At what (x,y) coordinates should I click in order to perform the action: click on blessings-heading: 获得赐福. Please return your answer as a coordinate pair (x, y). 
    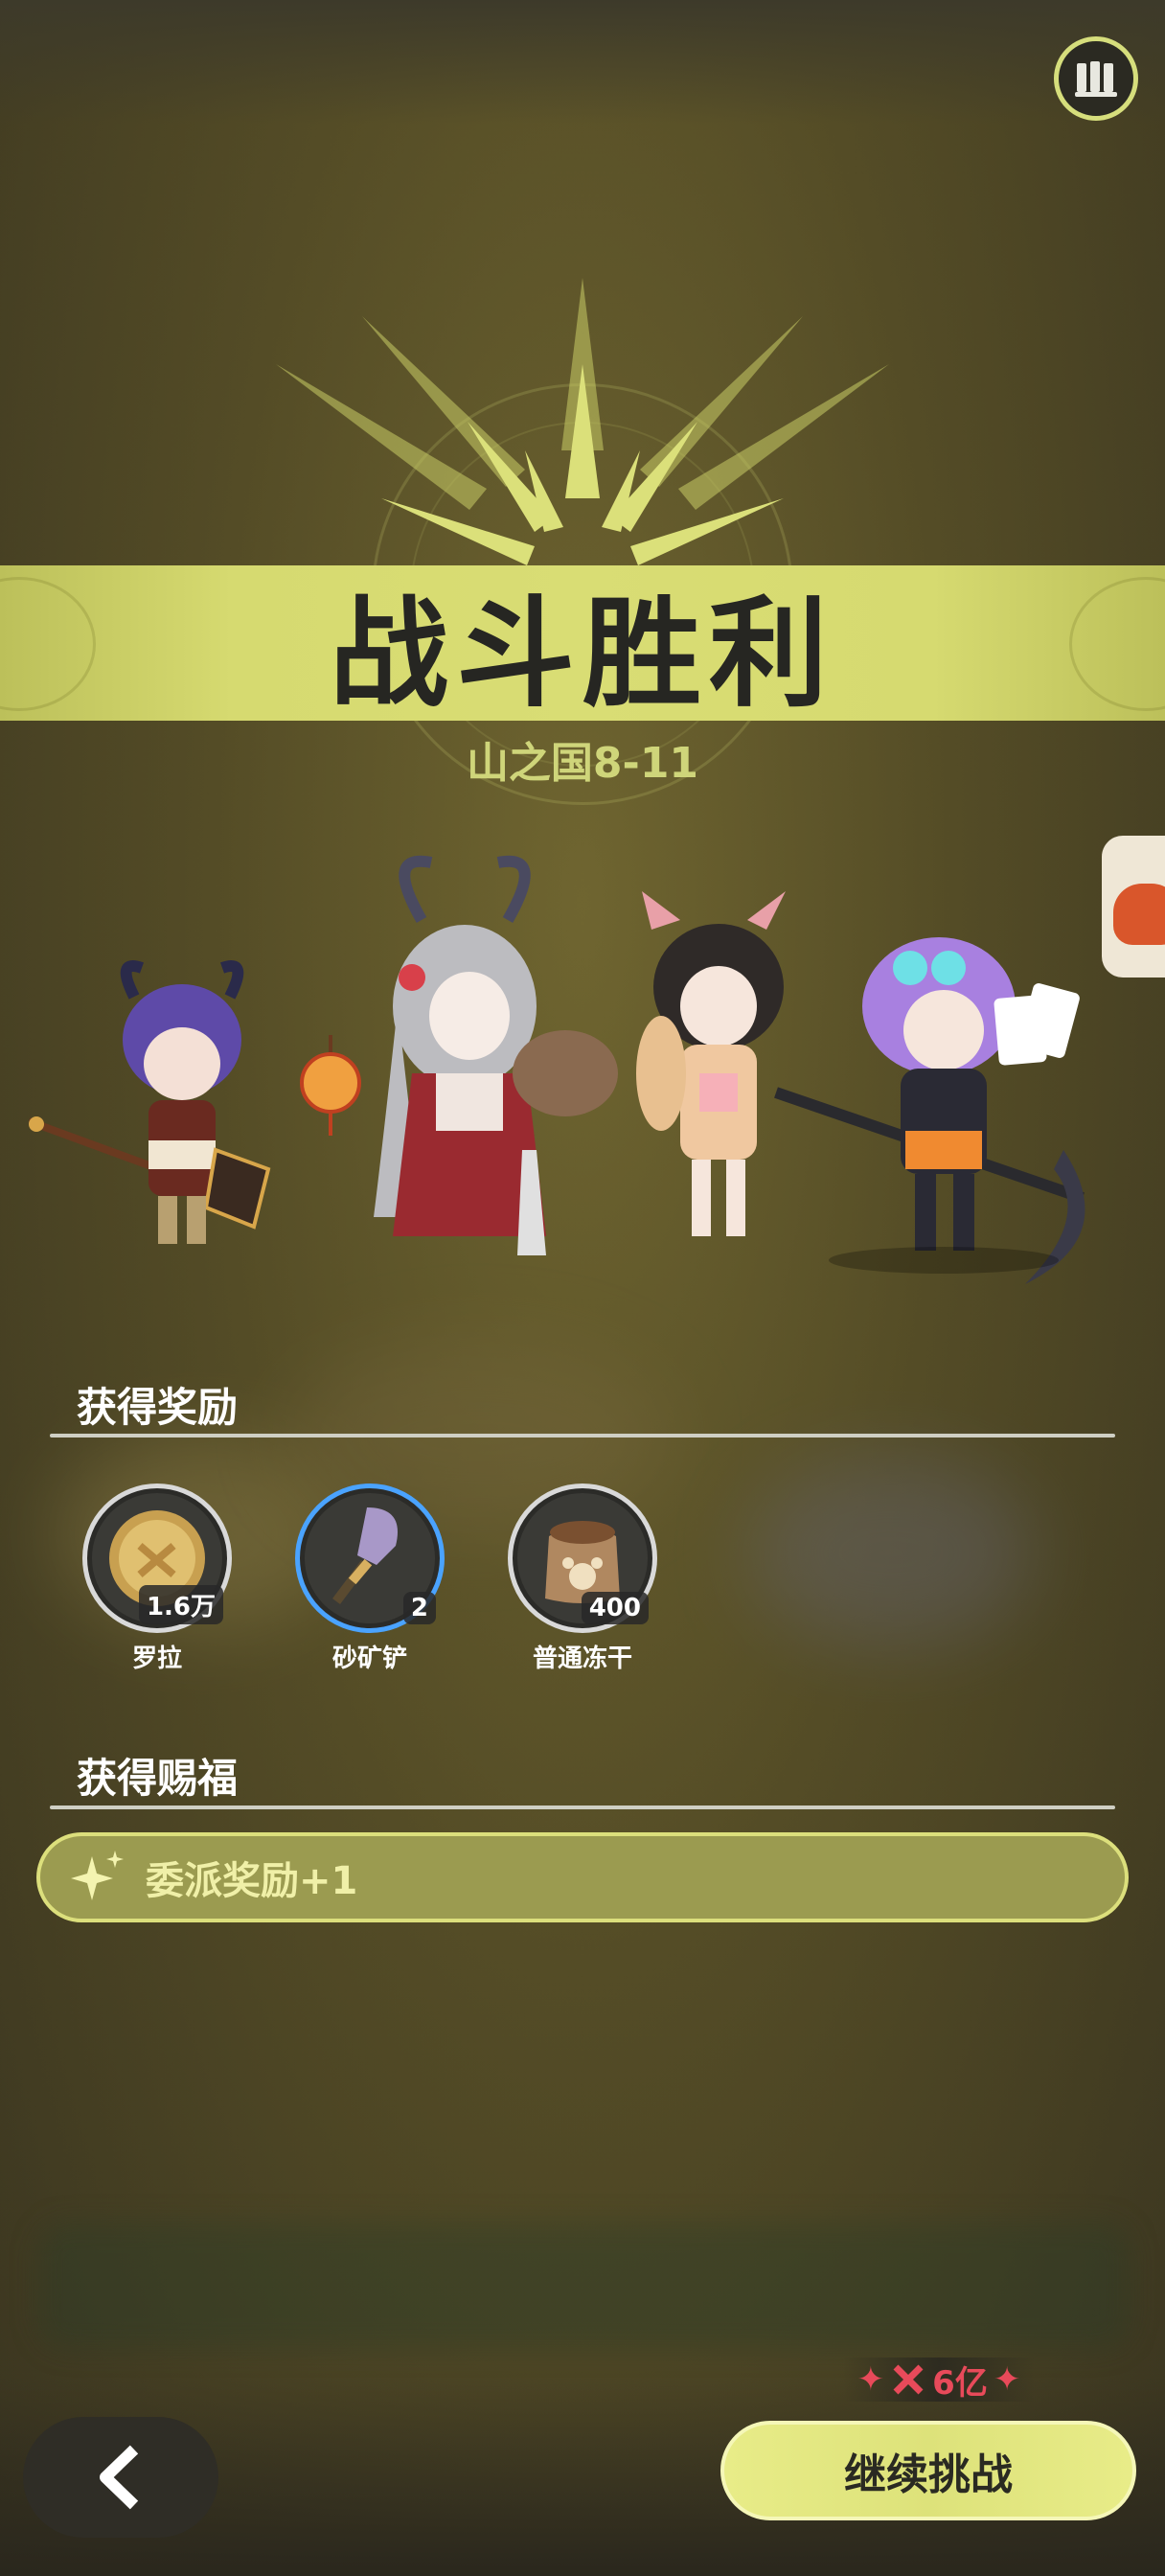
    Looking at the image, I should click on (158, 1778).